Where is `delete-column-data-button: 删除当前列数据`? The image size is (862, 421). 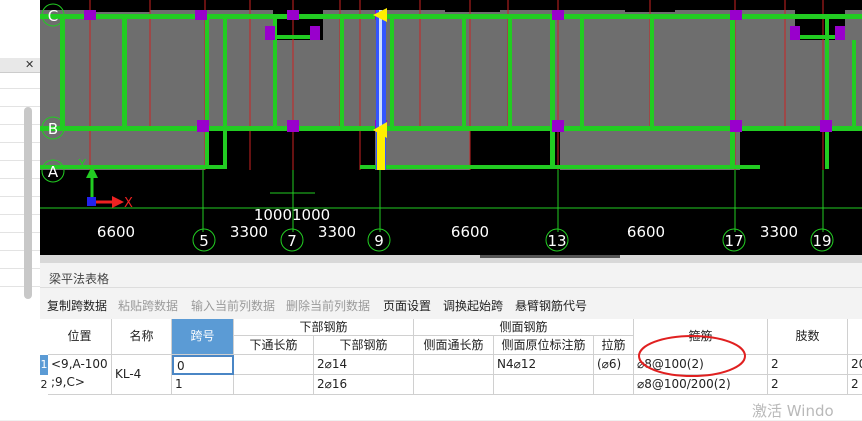
delete-column-data-button: 删除当前列数据 is located at coordinates (328, 305).